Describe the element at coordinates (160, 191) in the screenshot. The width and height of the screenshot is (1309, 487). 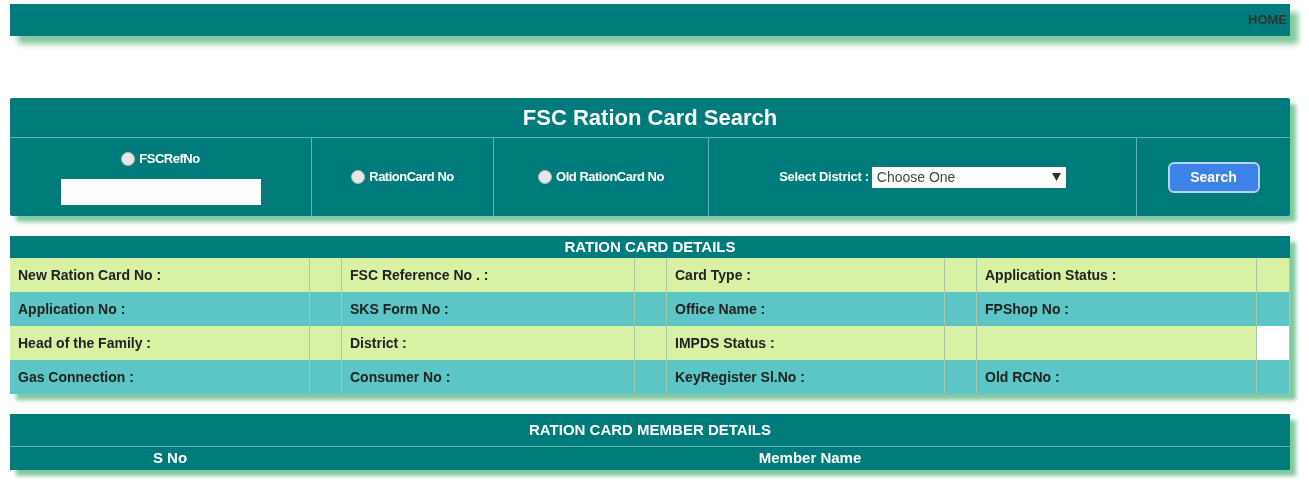
I see `input-field` at that location.